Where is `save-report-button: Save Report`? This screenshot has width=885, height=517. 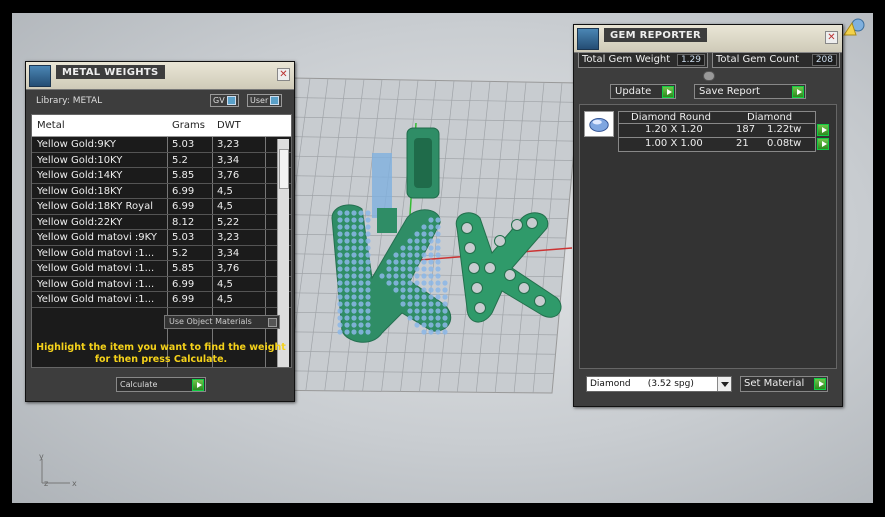
save-report-button: Save Report is located at coordinates (750, 91).